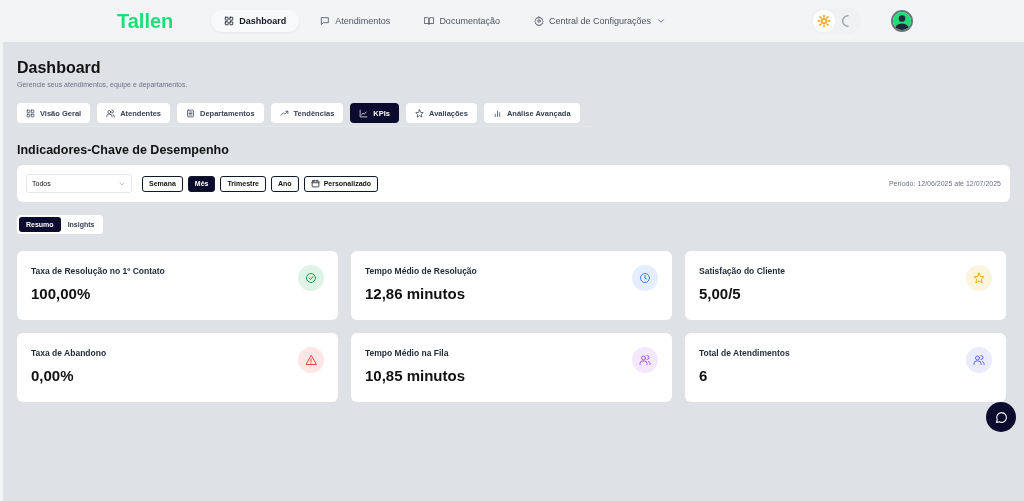 This screenshot has height=501, width=1024. I want to click on kpi-label: Total de Atendimentos, so click(744, 353).